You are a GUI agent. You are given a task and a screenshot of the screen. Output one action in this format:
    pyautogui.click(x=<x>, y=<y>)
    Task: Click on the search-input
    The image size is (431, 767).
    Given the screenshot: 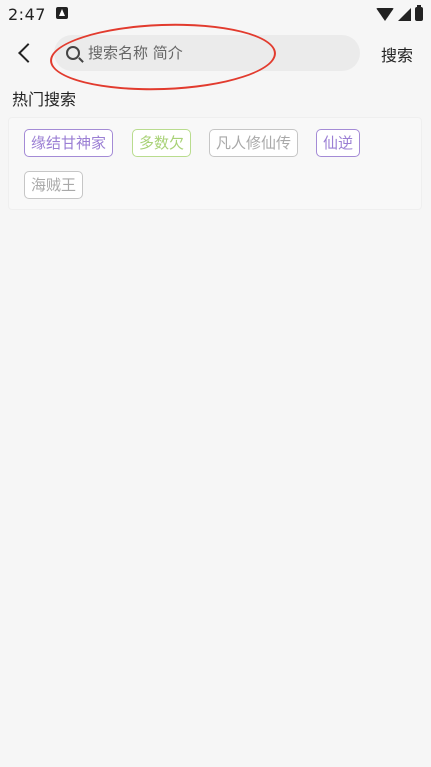 What is the action you would take?
    pyautogui.click(x=208, y=53)
    